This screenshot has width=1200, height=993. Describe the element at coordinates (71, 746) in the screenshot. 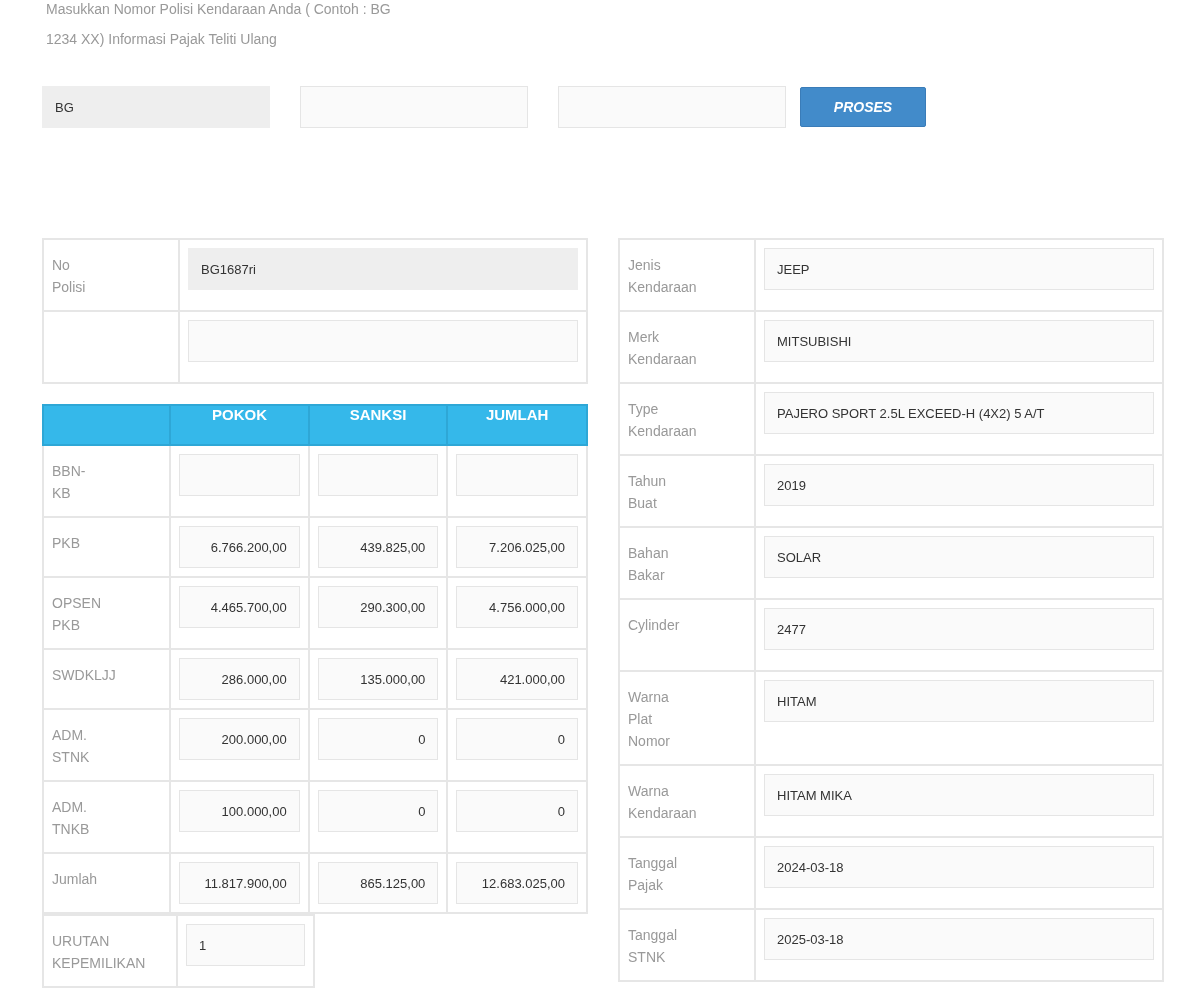

I see `field-label: ADM. STNK` at that location.